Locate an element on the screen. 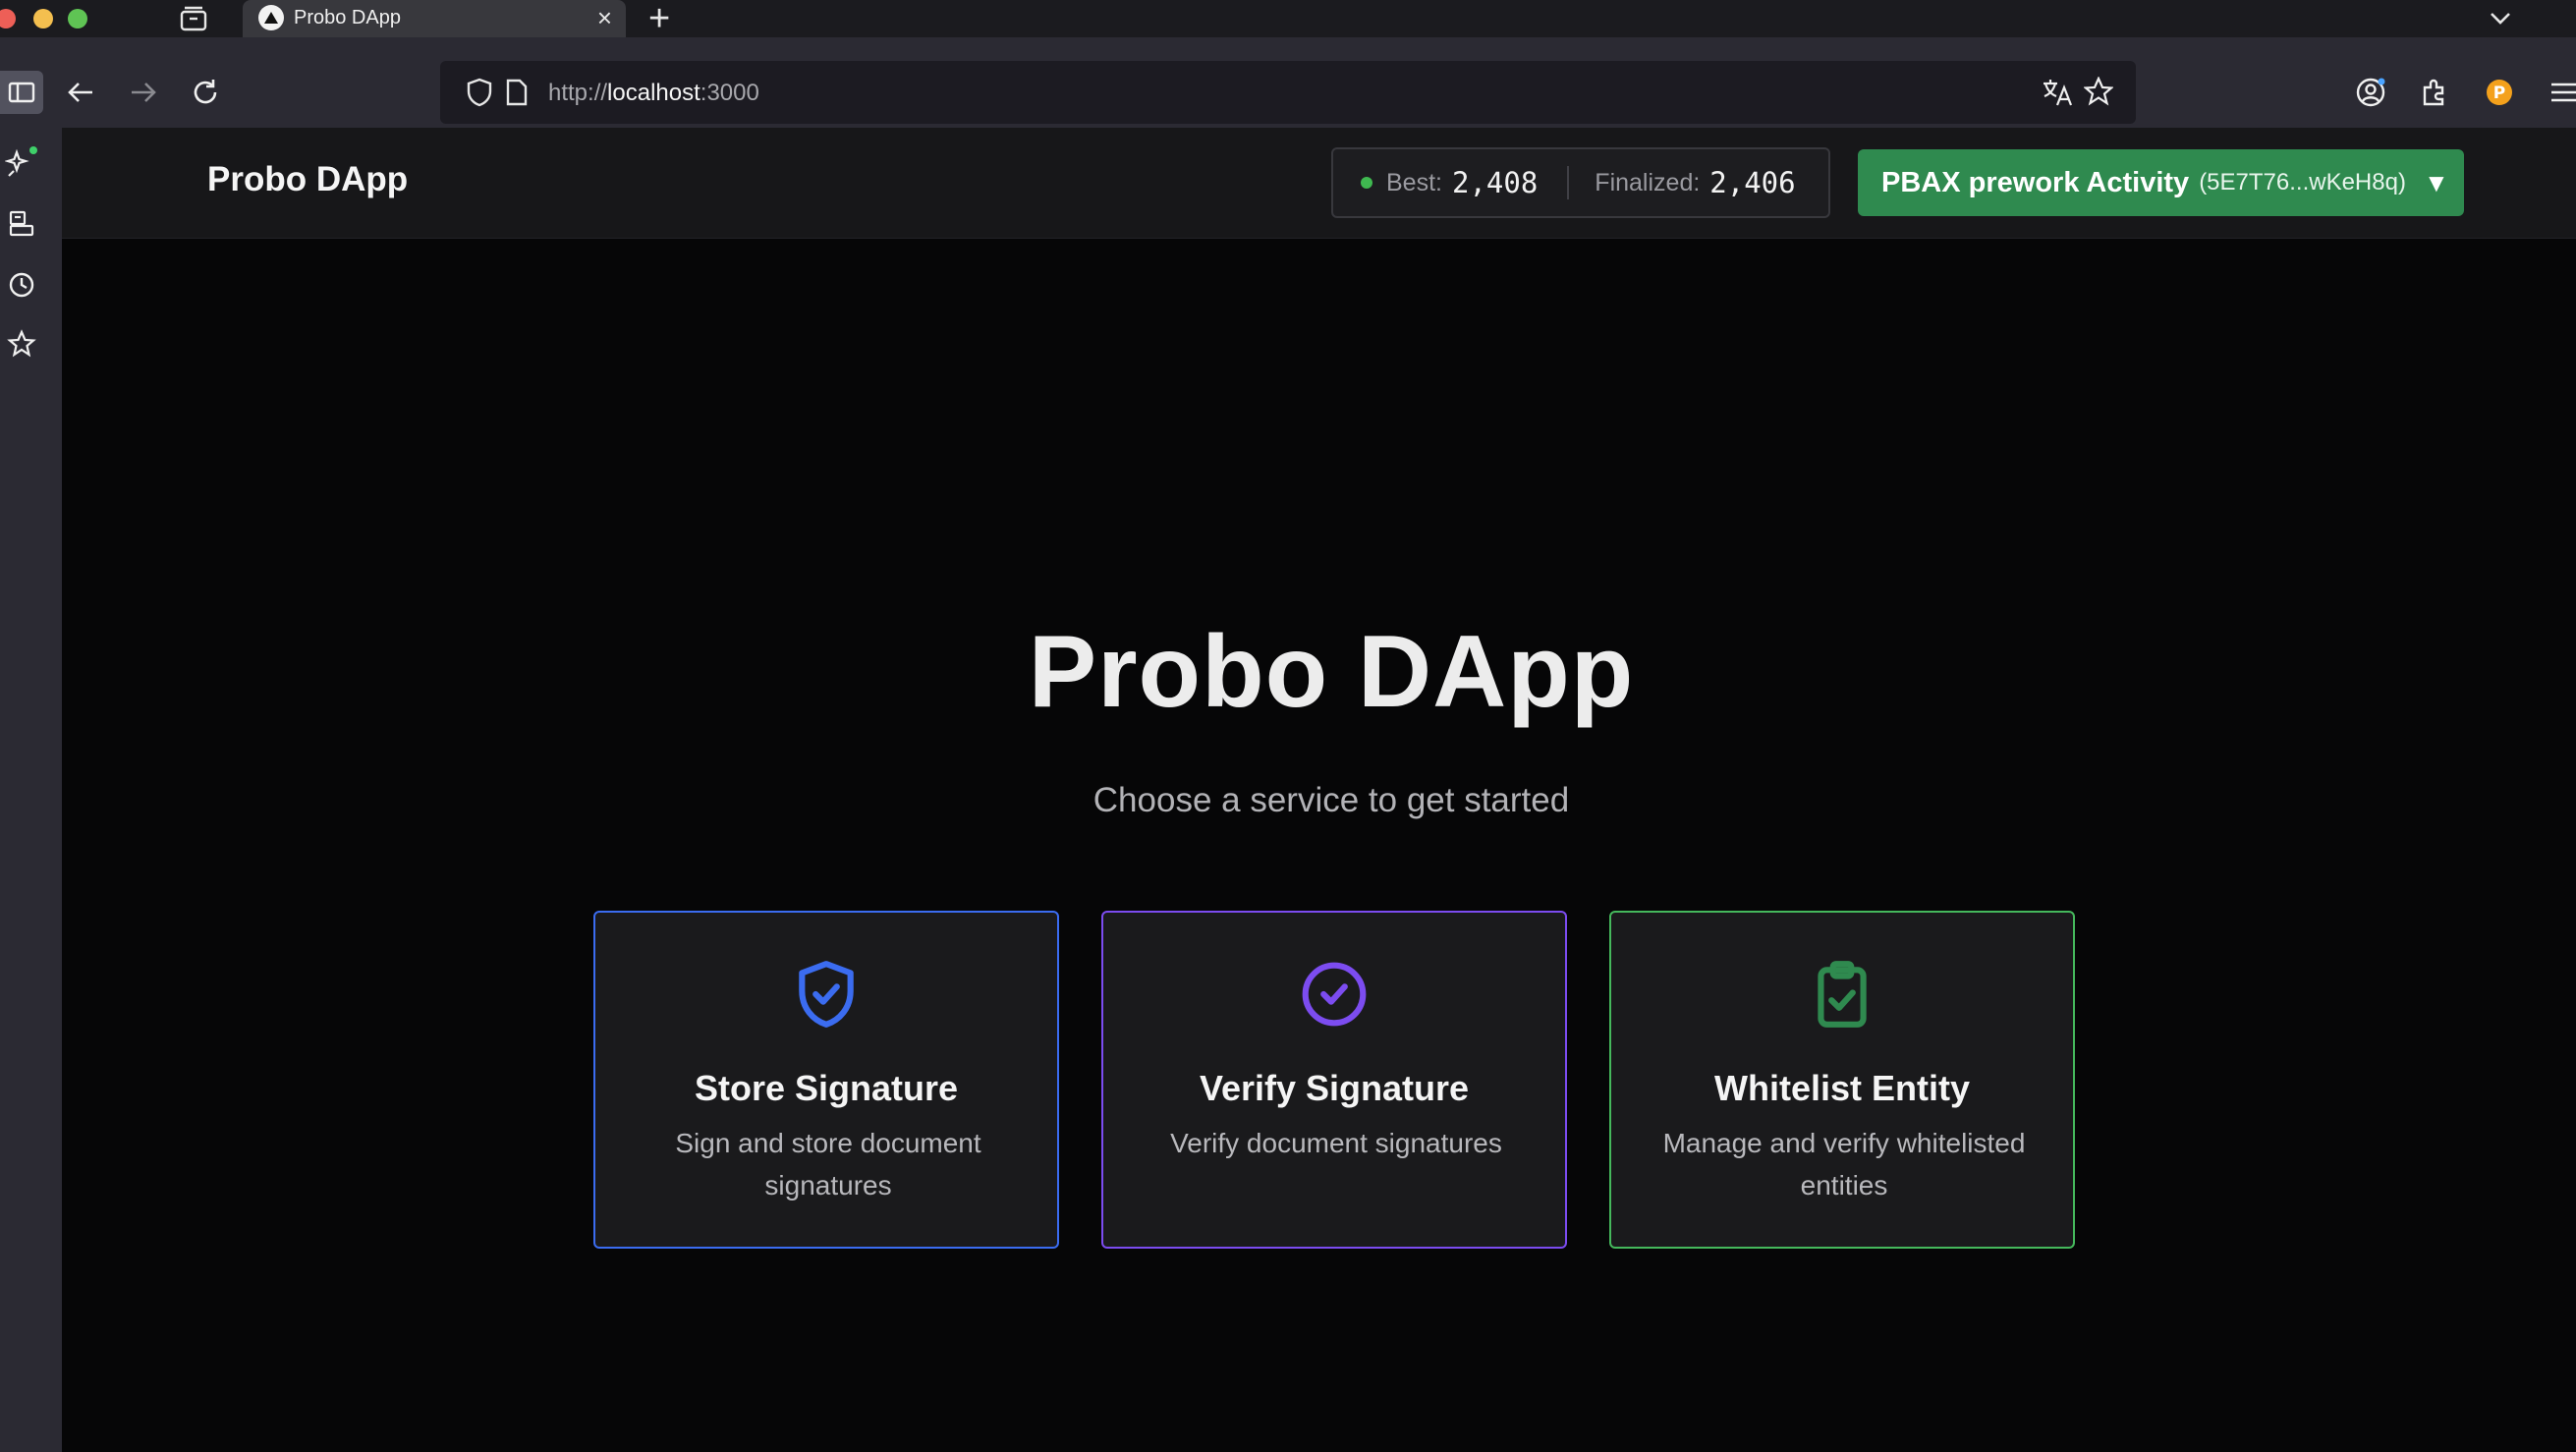  tab-overview-icon is located at coordinates (193, 18).